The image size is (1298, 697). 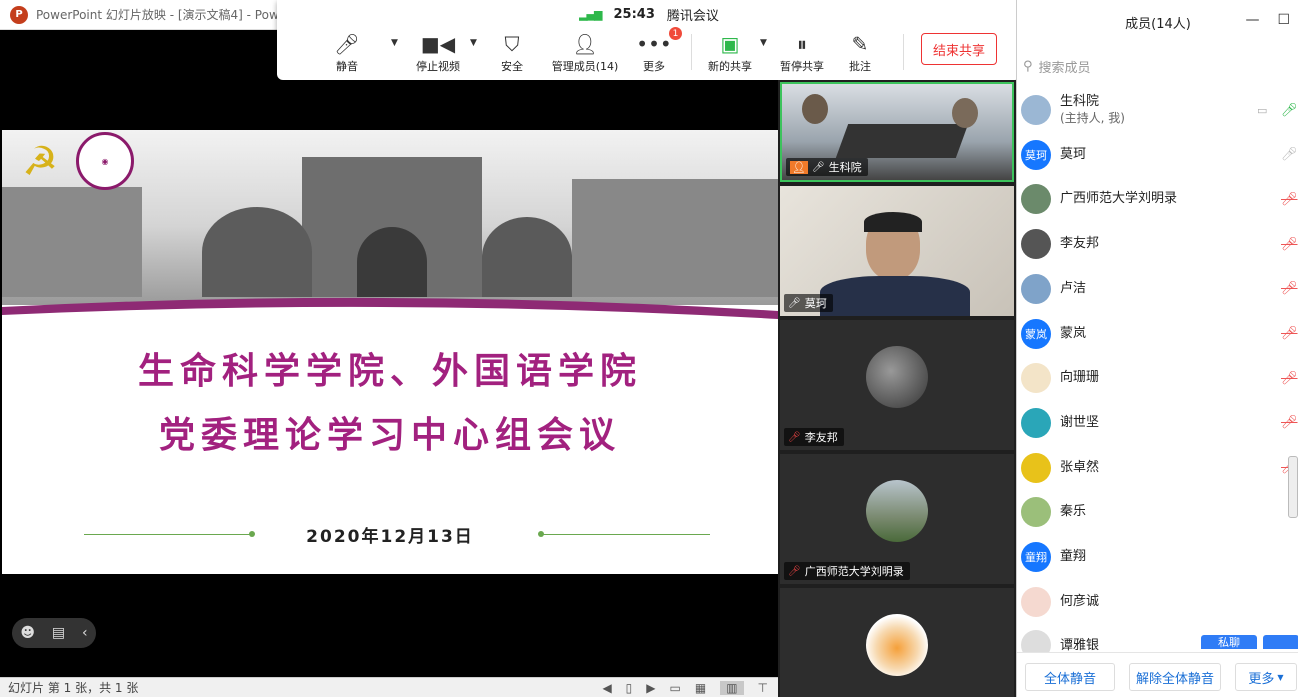 I want to click on video-tile: 👤︎ 🎤︎ 生科院, so click(x=897, y=132).